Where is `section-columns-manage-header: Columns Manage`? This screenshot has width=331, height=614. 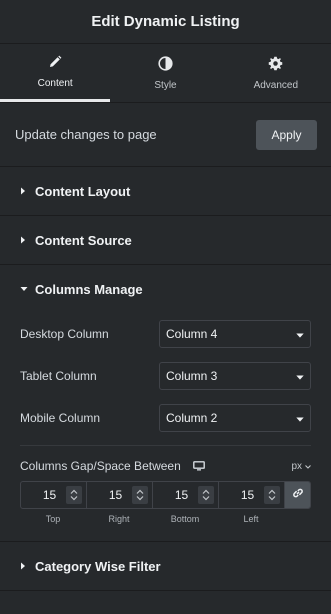
section-columns-manage-header: Columns Manage is located at coordinates (165, 289).